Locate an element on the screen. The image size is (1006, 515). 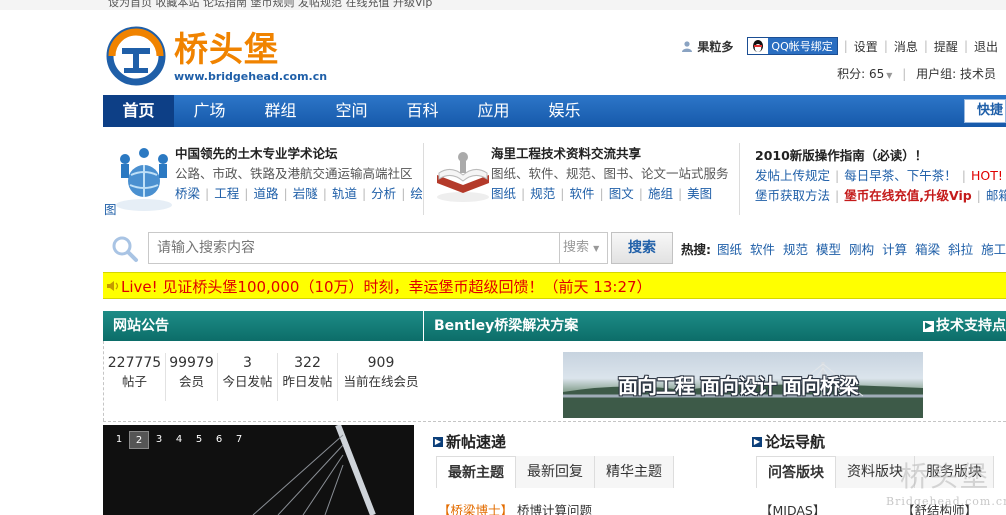
link-daily-tea: 每日早茶、下午茶！ is located at coordinates (900, 175).